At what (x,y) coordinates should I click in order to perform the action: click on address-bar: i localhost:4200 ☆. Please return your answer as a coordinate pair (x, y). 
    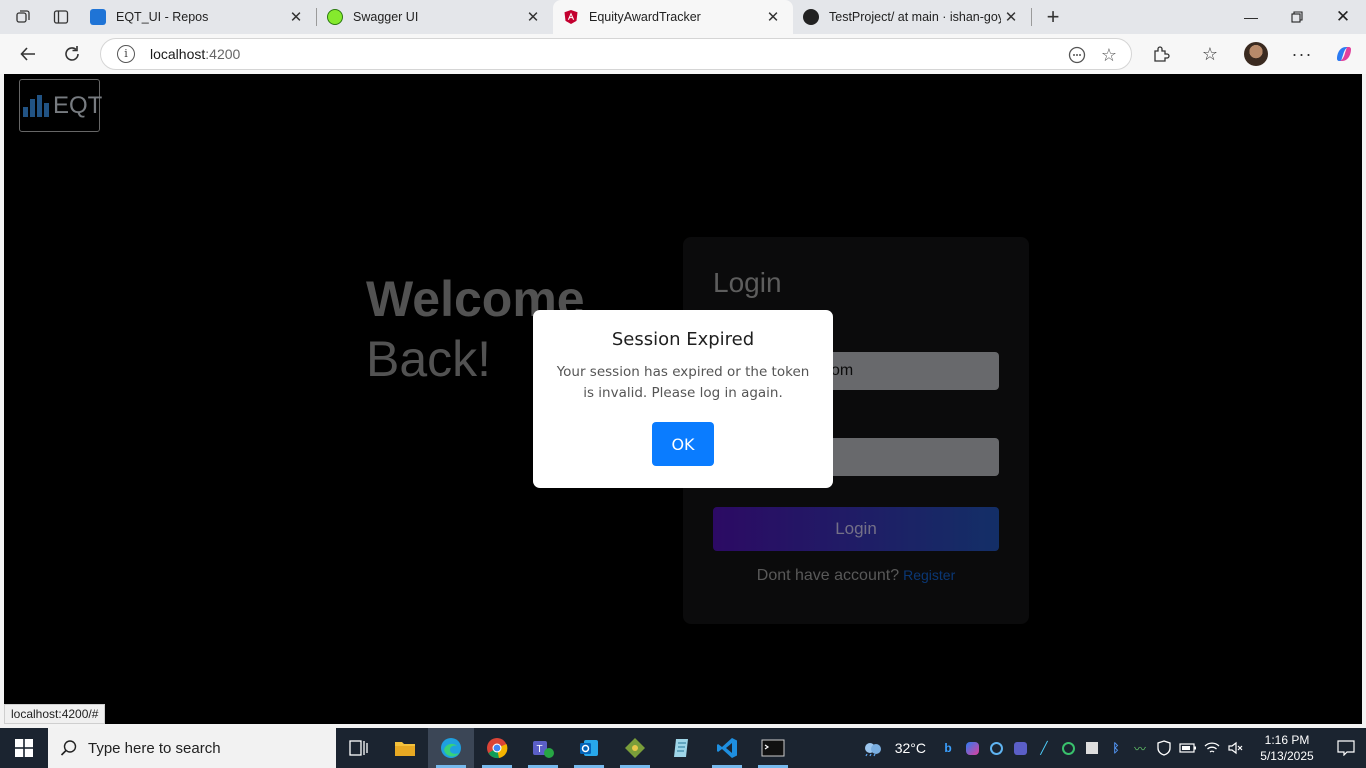
    Looking at the image, I should click on (616, 54).